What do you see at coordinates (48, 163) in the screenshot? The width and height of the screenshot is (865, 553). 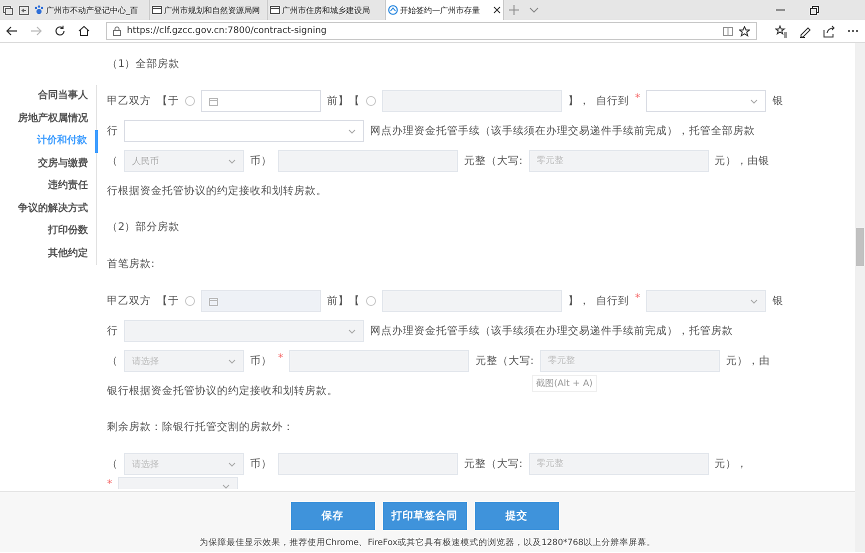 I see `sidebar-item: 交房与缴费` at bounding box center [48, 163].